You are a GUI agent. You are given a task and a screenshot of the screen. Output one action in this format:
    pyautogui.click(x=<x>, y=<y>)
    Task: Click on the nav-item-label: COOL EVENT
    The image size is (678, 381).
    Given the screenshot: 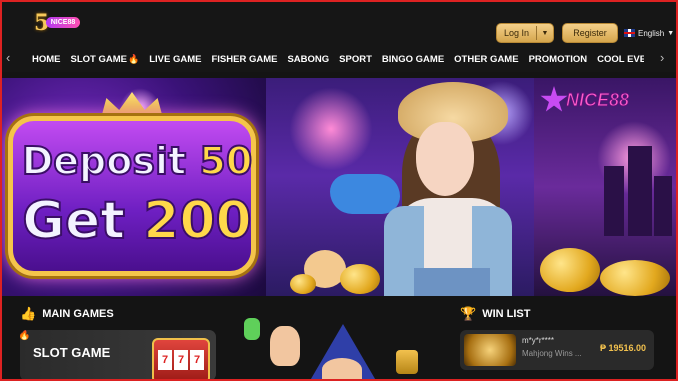 What is the action you would take?
    pyautogui.click(x=620, y=59)
    